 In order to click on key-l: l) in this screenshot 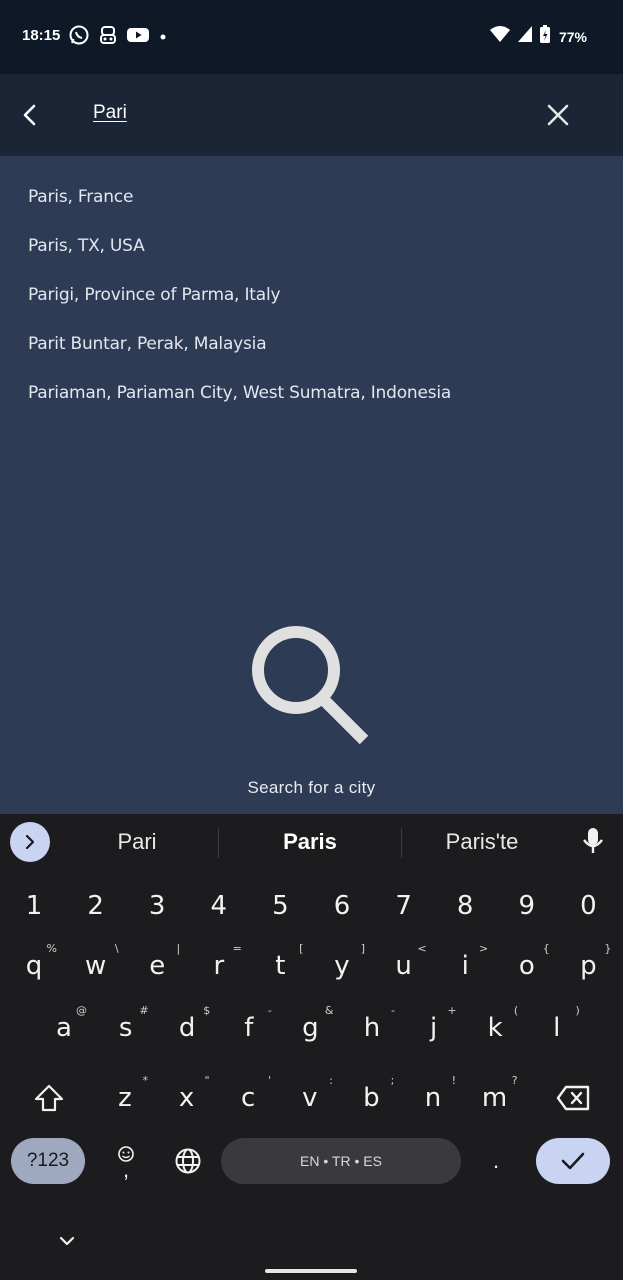, I will do `click(557, 1028)`.